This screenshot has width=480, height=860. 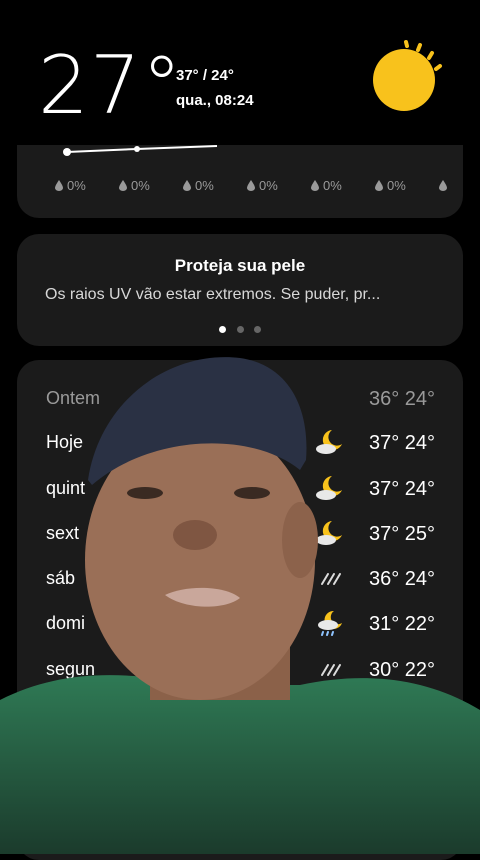 What do you see at coordinates (240, 265) in the screenshot?
I see `uv-title: Proteja sua pele` at bounding box center [240, 265].